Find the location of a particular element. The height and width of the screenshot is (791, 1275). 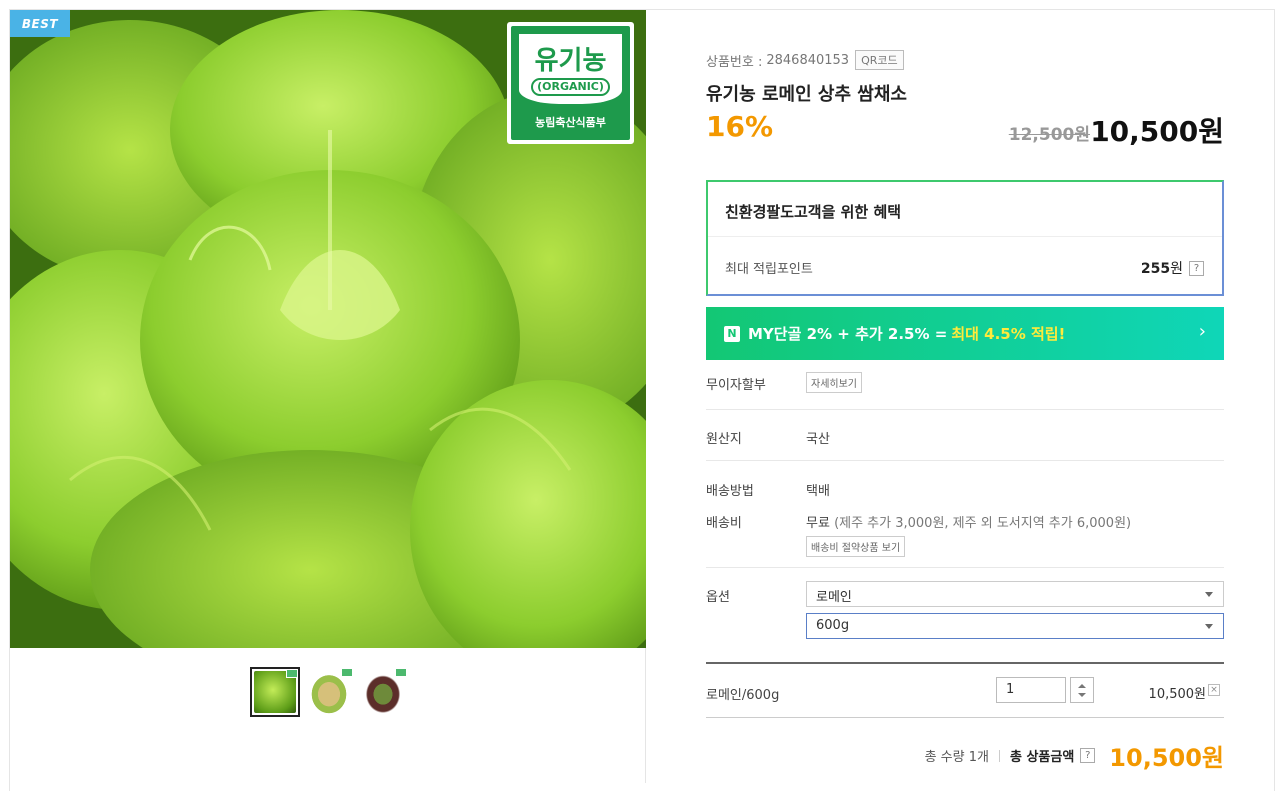

option-label: 옵션 is located at coordinates (718, 597).